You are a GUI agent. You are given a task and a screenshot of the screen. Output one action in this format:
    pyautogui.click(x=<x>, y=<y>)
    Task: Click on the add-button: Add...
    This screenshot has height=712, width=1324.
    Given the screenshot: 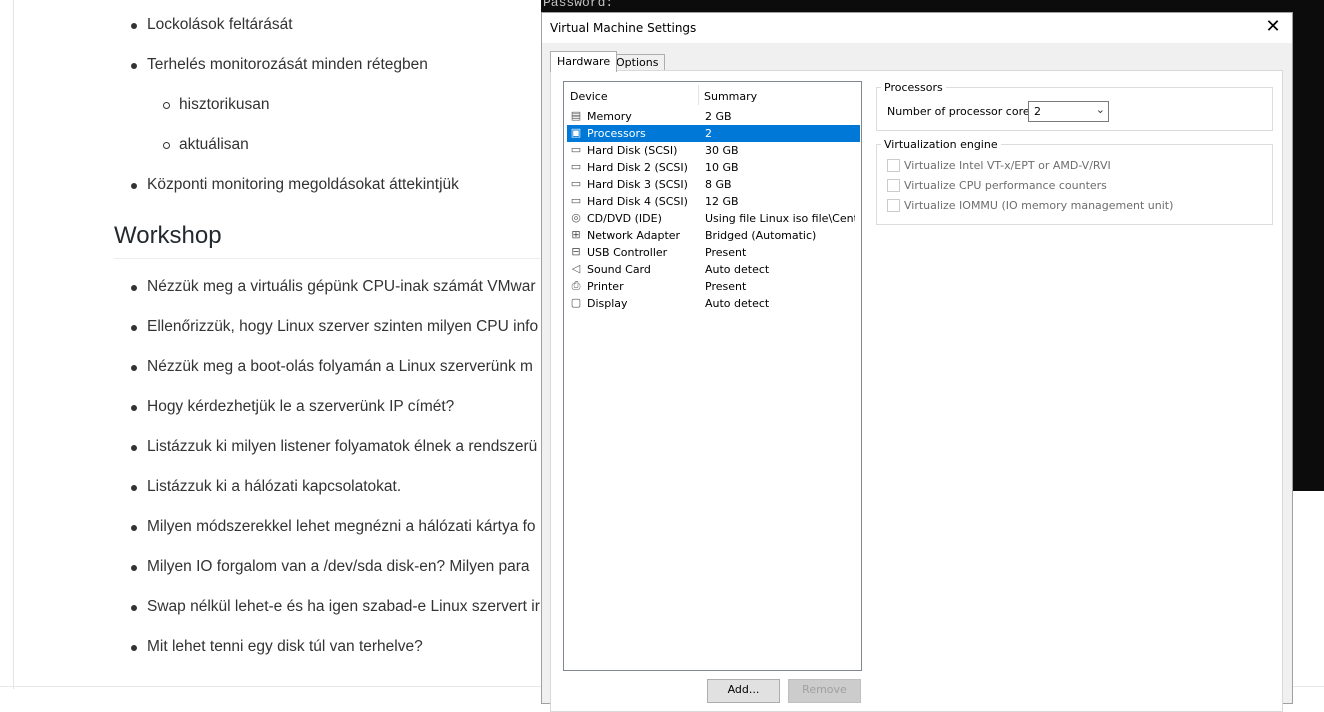 What is the action you would take?
    pyautogui.click(x=743, y=691)
    